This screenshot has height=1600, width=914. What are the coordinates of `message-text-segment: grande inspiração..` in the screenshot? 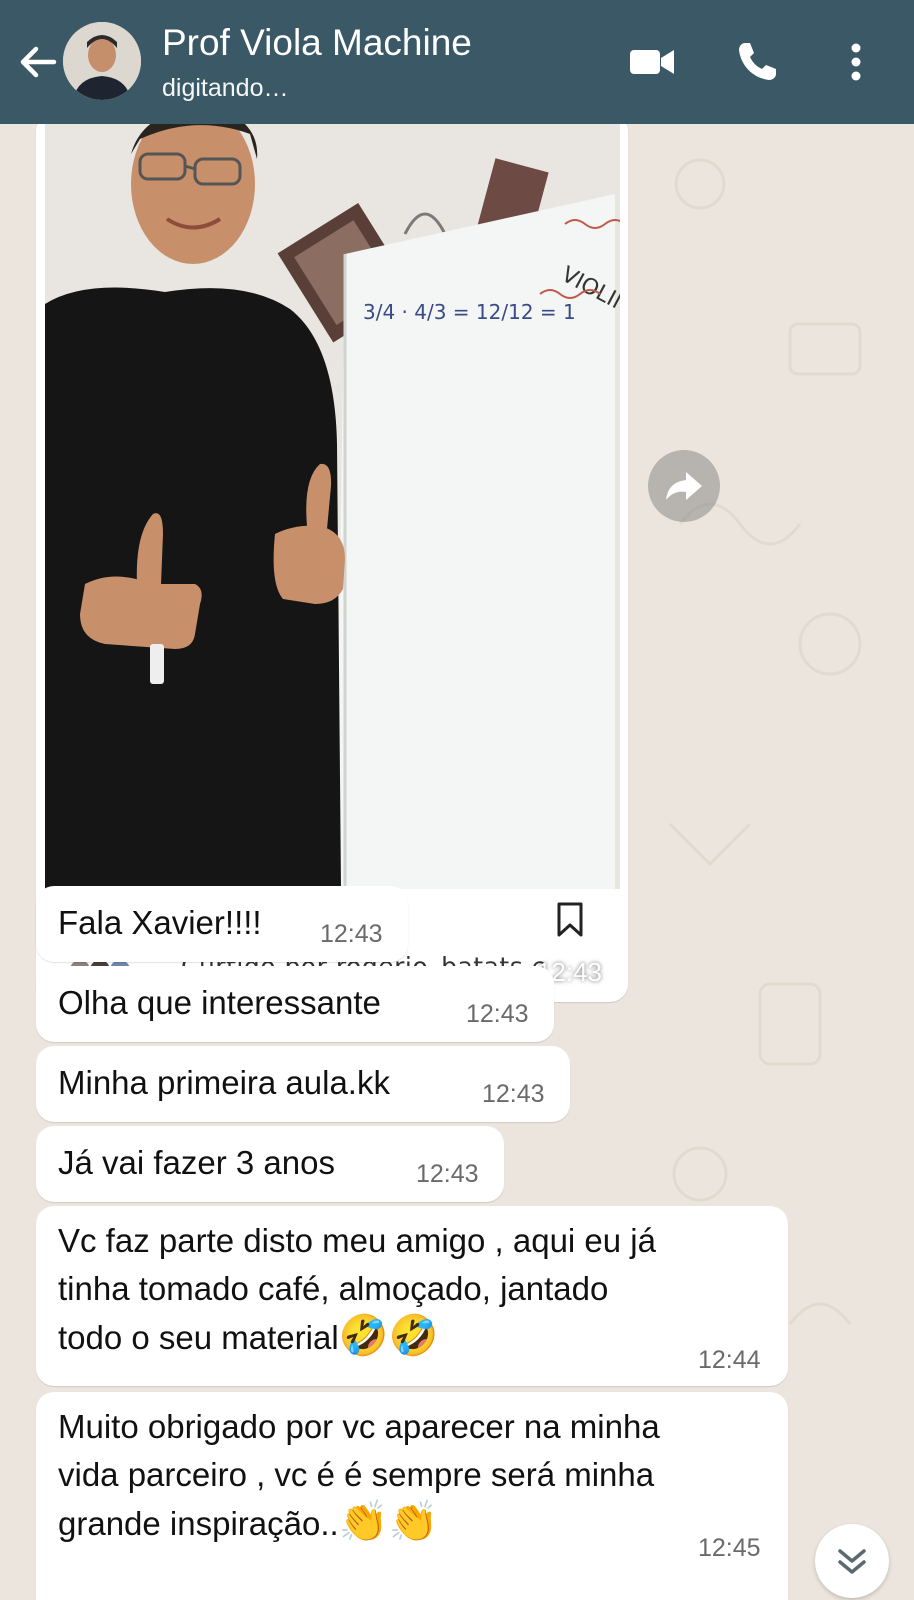 It's located at (198, 1523).